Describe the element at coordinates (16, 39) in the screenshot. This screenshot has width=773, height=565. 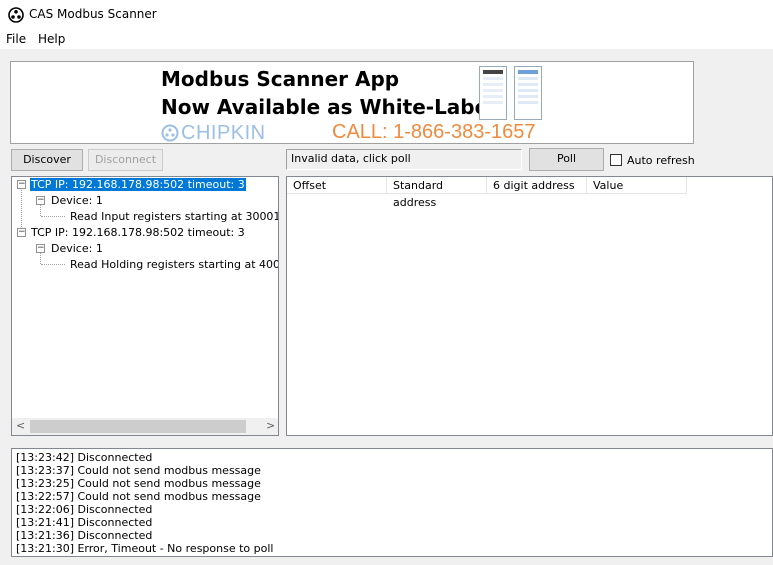
I see `menu-file: File` at that location.